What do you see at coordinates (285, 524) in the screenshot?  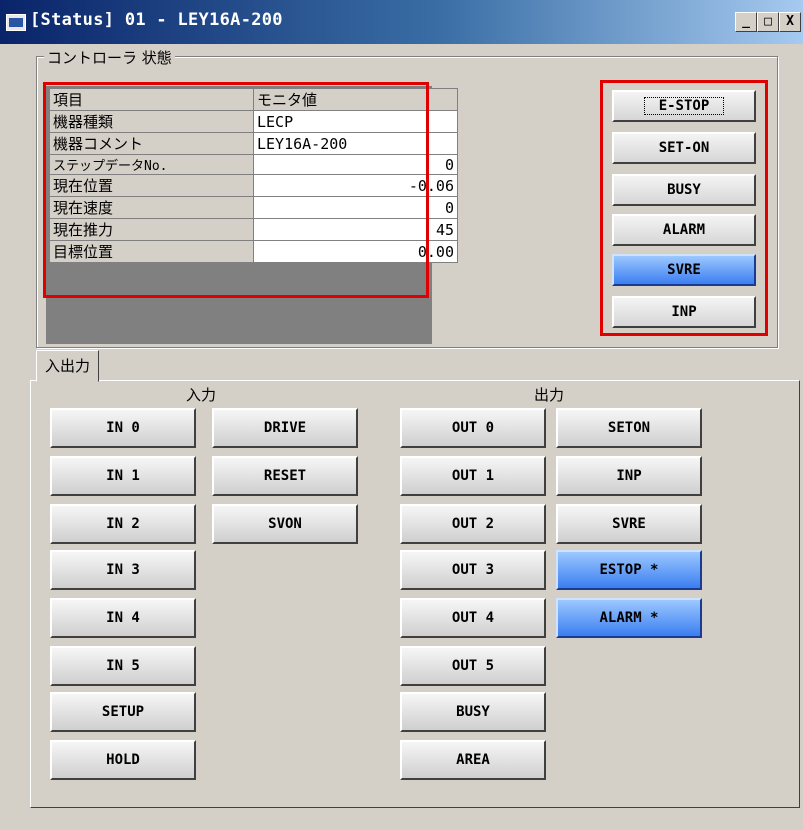 I see `input-svon-button: SVON` at bounding box center [285, 524].